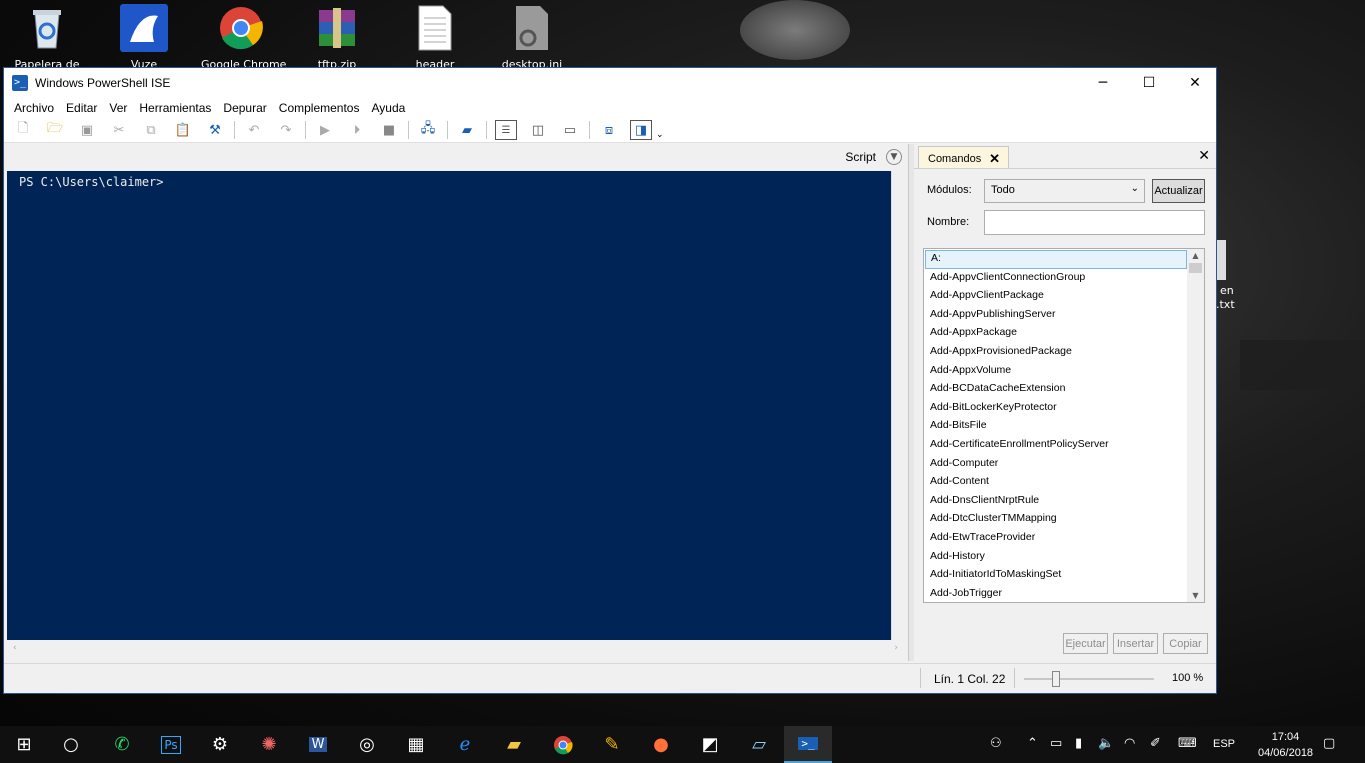  Describe the element at coordinates (963, 157) in the screenshot. I see `tab-comandos: Comandos ✕` at that location.